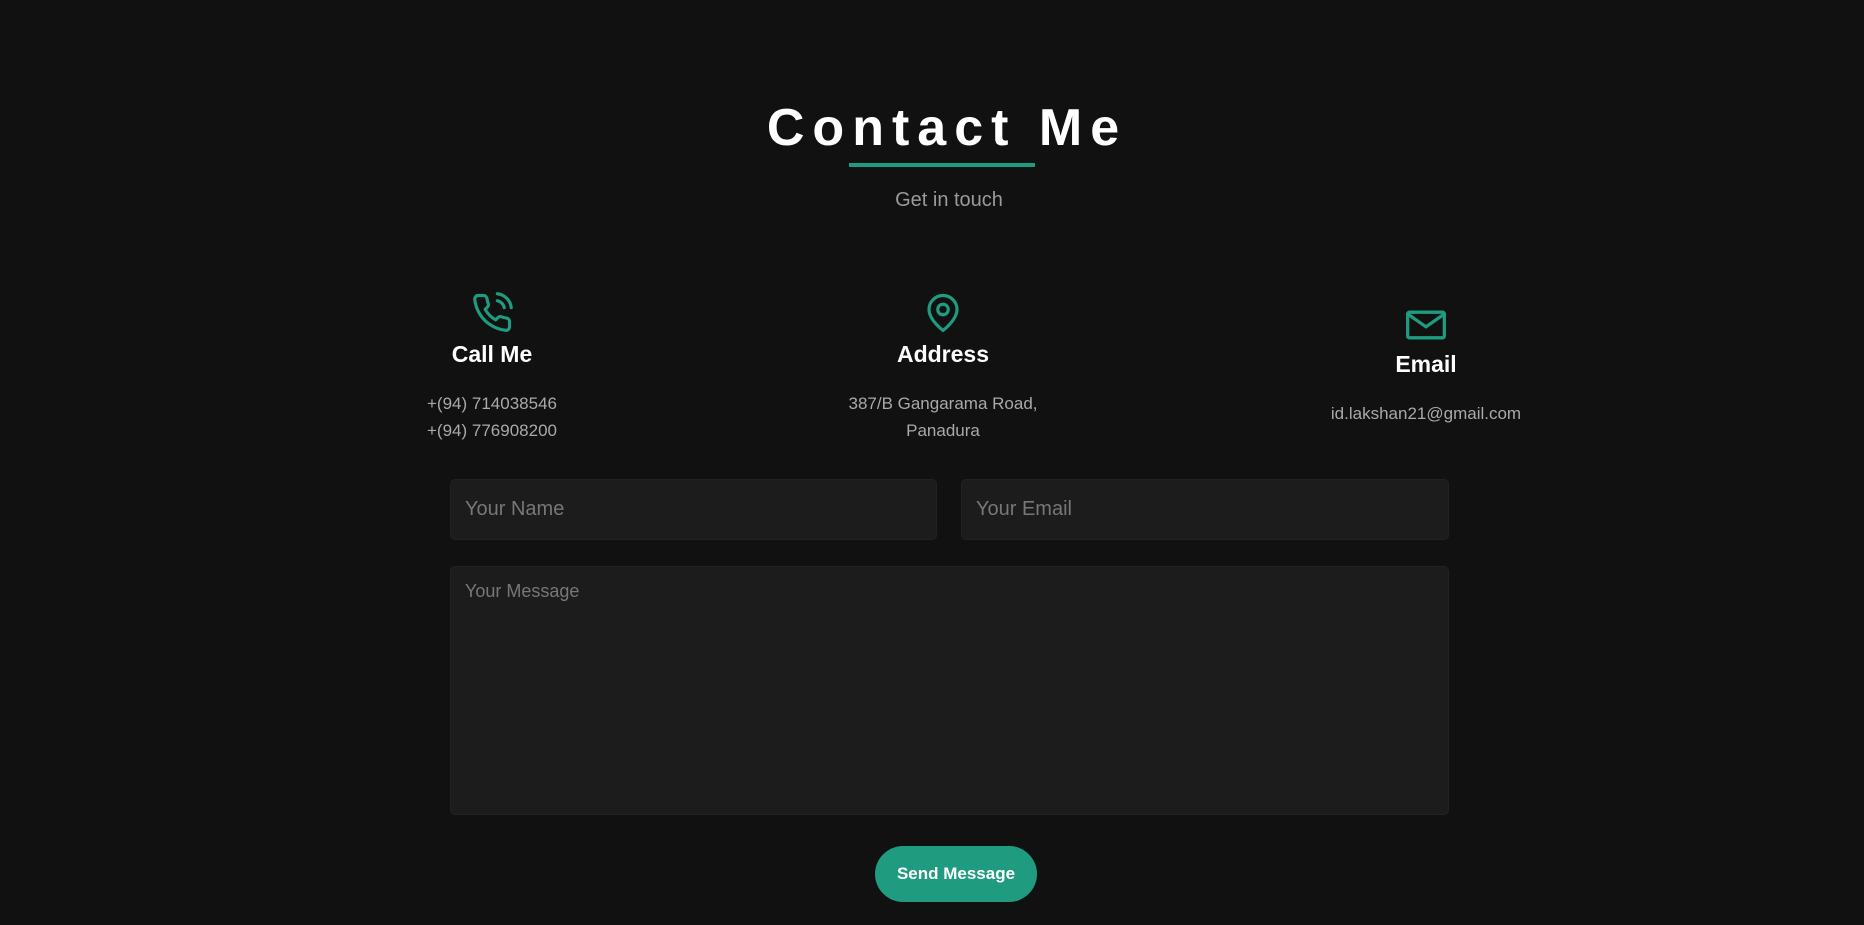 This screenshot has height=925, width=1864. Describe the element at coordinates (943, 354) in the screenshot. I see `contact-card-heading: Address` at that location.